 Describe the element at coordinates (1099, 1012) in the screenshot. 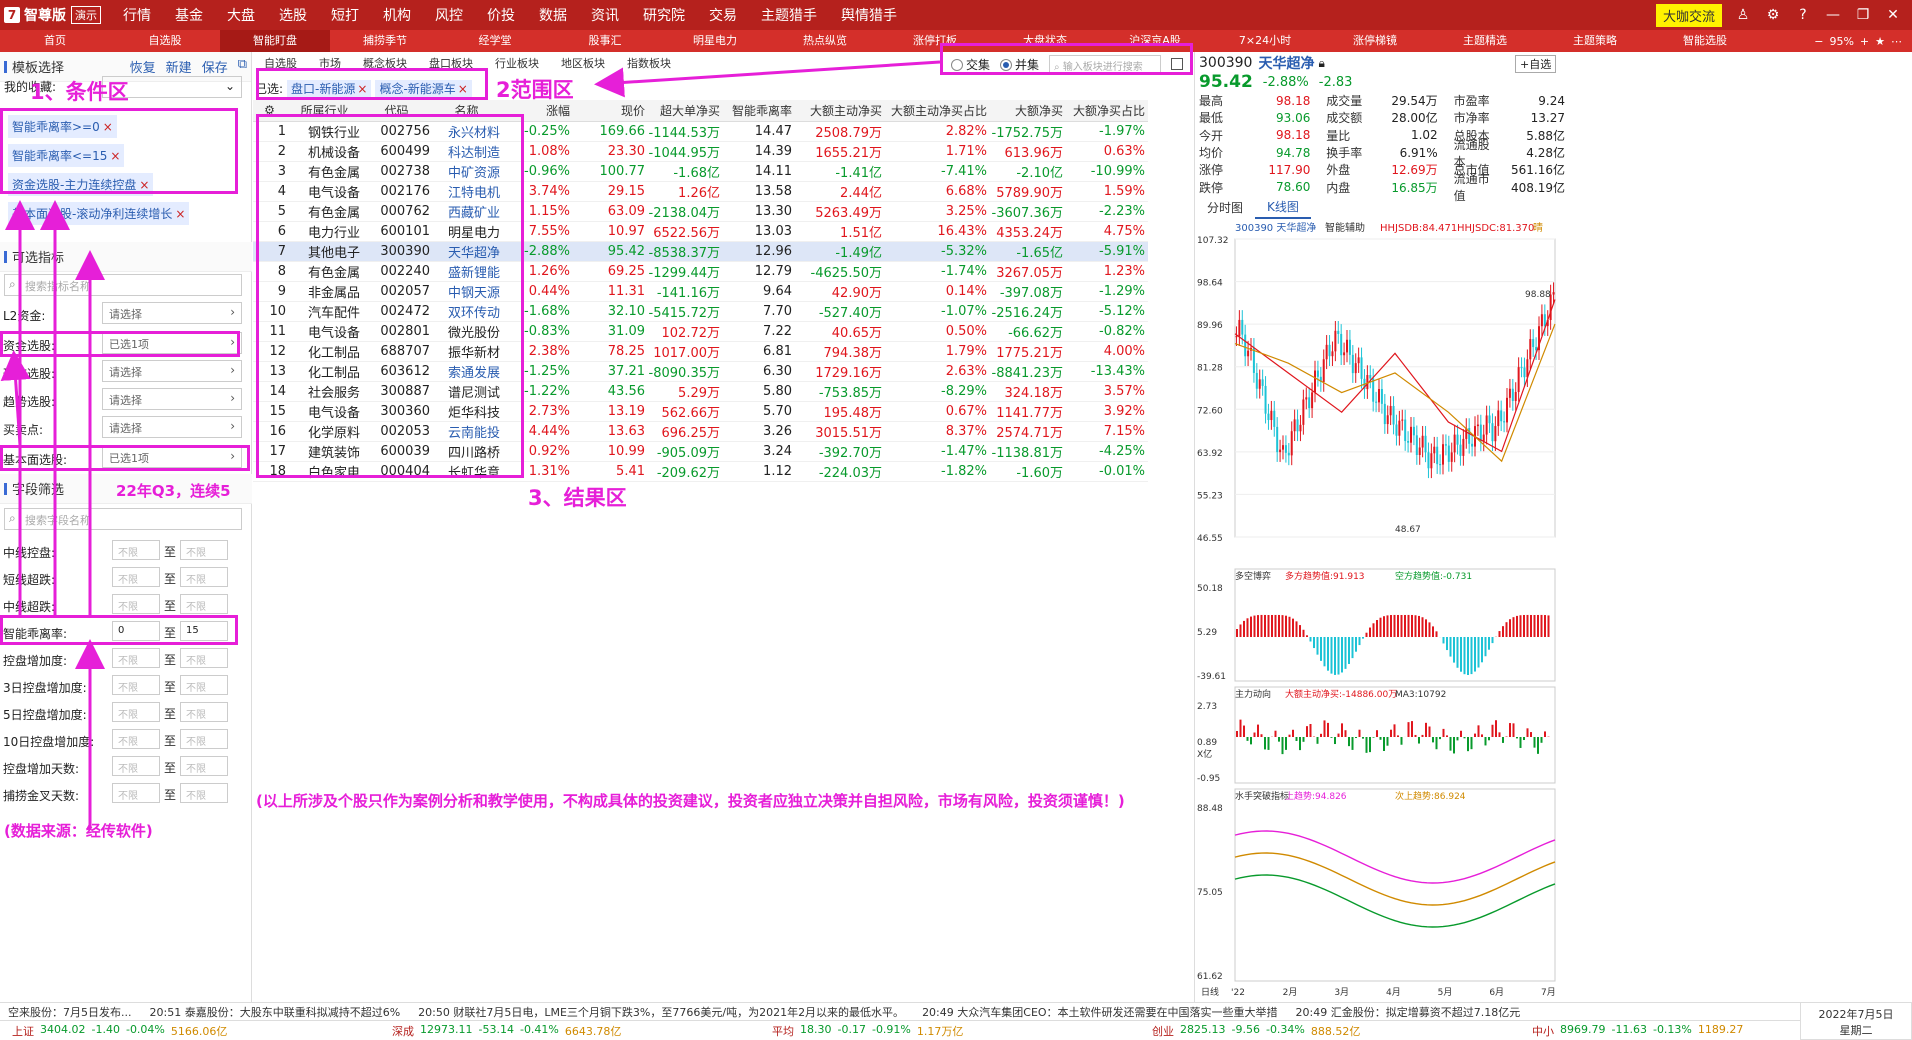

I see `ticker-item: 20:49 大众汽车集团CEO：本土软件研发还需要在中国落实一些重大举措` at that location.